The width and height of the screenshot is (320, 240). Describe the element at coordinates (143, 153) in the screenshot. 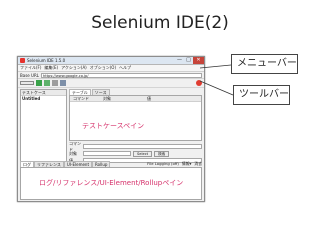

I see `select-button: Select` at that location.